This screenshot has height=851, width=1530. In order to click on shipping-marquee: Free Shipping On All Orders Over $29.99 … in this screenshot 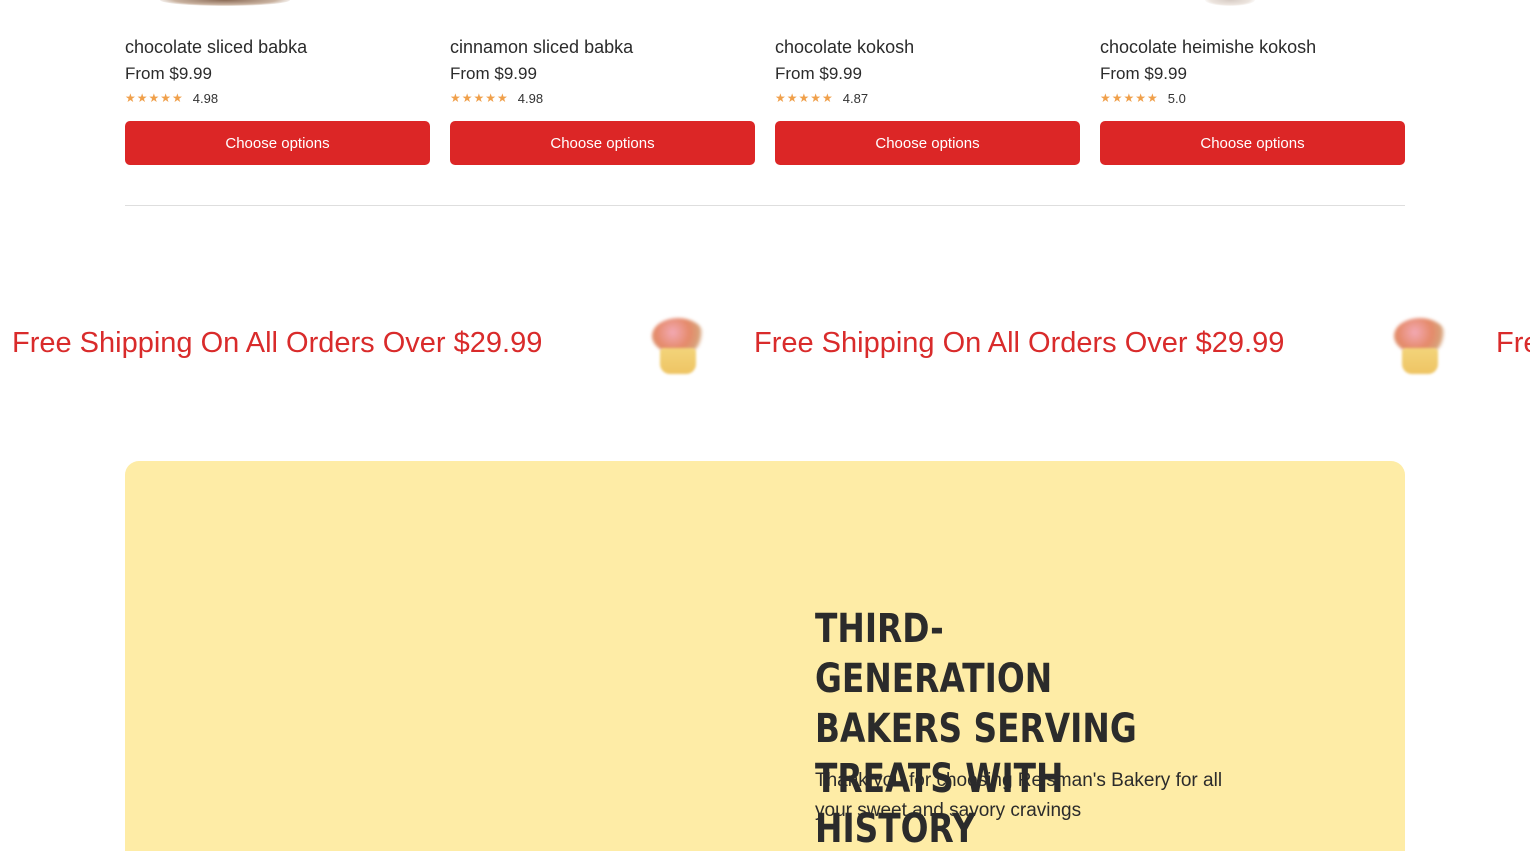, I will do `click(765, 346)`.